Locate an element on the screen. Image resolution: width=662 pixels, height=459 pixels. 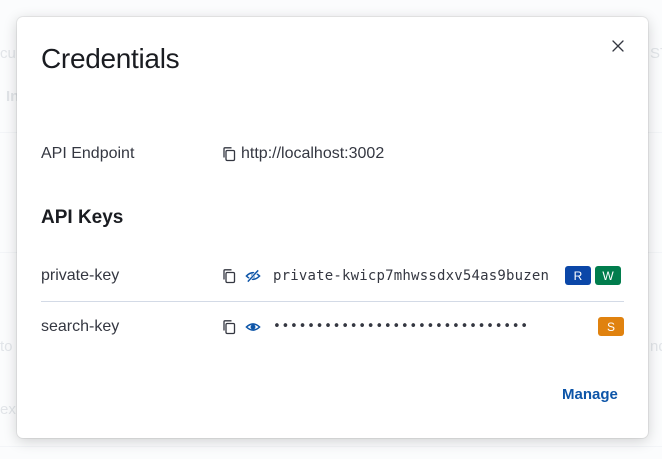
close-icon is located at coordinates (618, 46).